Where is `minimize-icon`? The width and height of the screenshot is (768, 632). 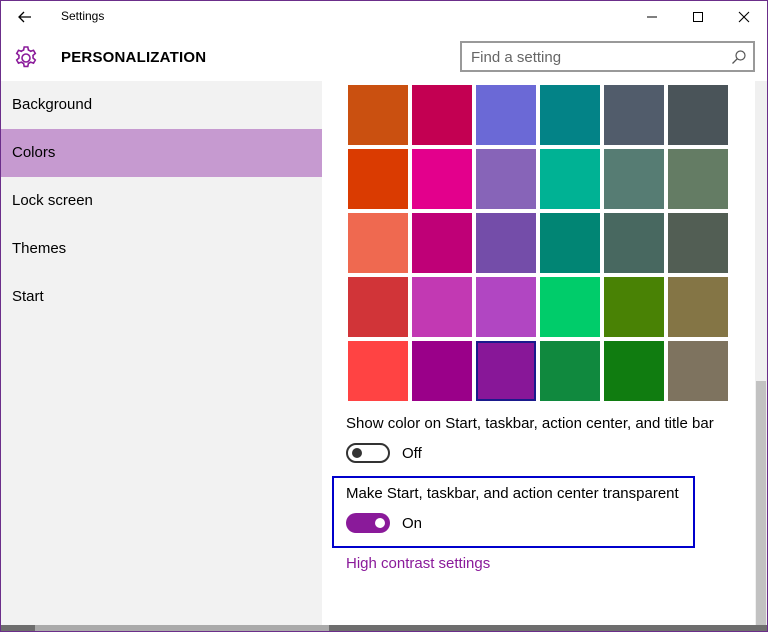
minimize-icon is located at coordinates (652, 17).